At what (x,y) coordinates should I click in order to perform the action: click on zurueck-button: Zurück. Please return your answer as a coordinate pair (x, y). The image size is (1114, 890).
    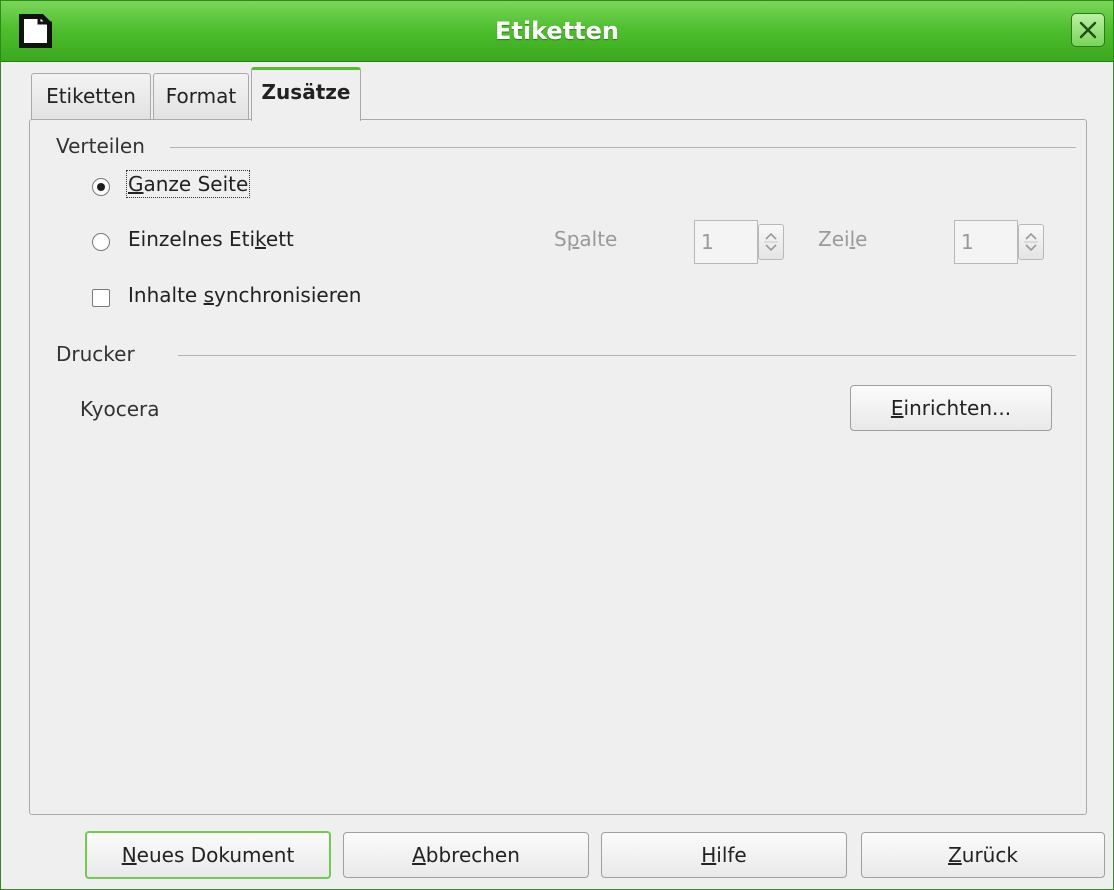
    Looking at the image, I should click on (983, 855).